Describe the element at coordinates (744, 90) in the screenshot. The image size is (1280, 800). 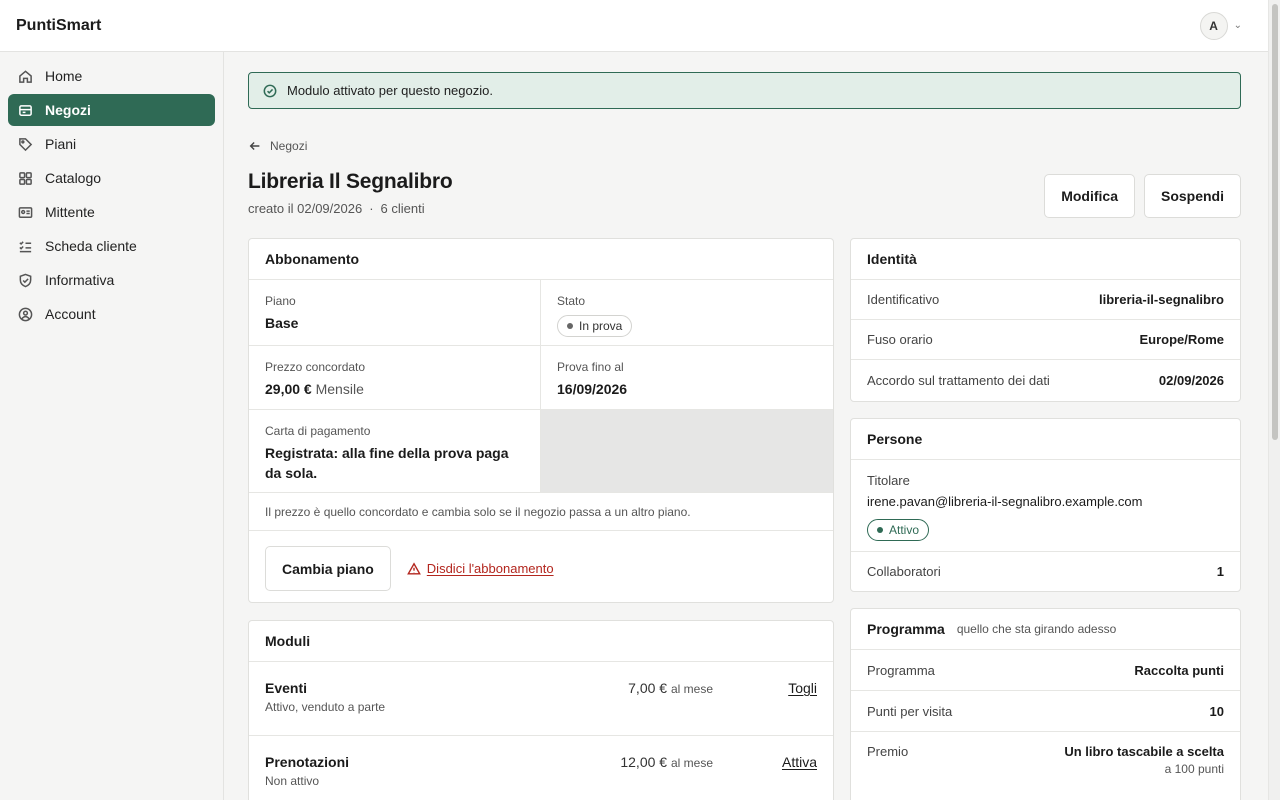
I see `success-alert: Modulo attivato per questo negozio.` at that location.